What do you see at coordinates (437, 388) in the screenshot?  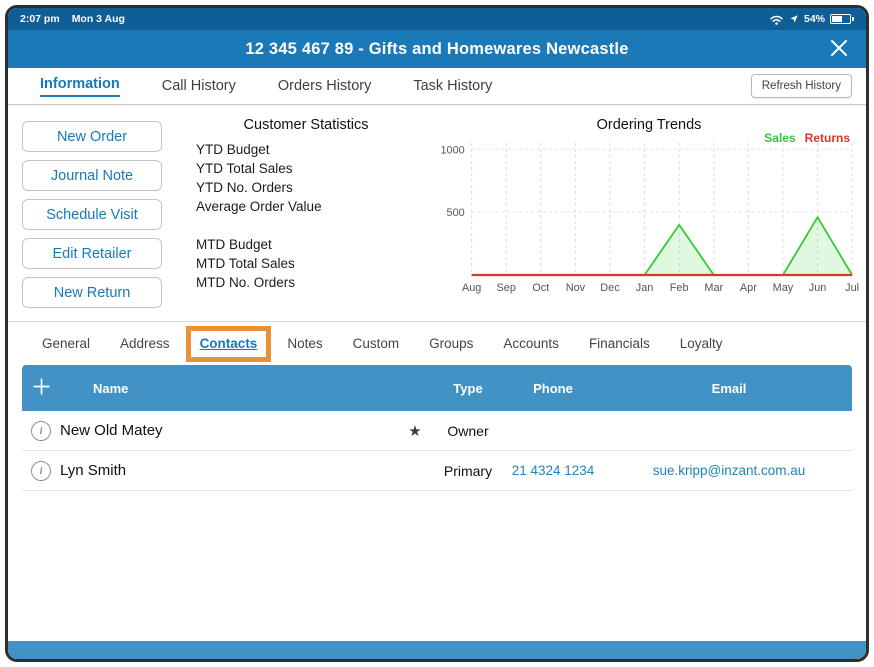 I see `contacts-table-header: Name Type Phone Email` at bounding box center [437, 388].